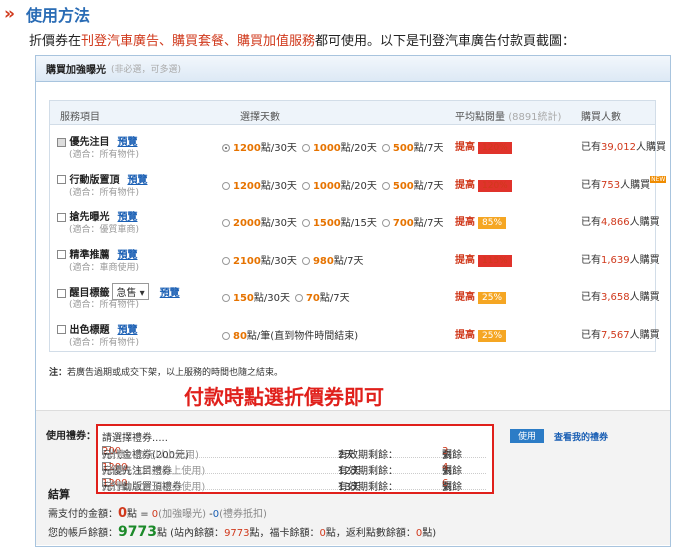 The width and height of the screenshot is (690, 555). I want to click on view-boost: 提高 85%, so click(481, 221).